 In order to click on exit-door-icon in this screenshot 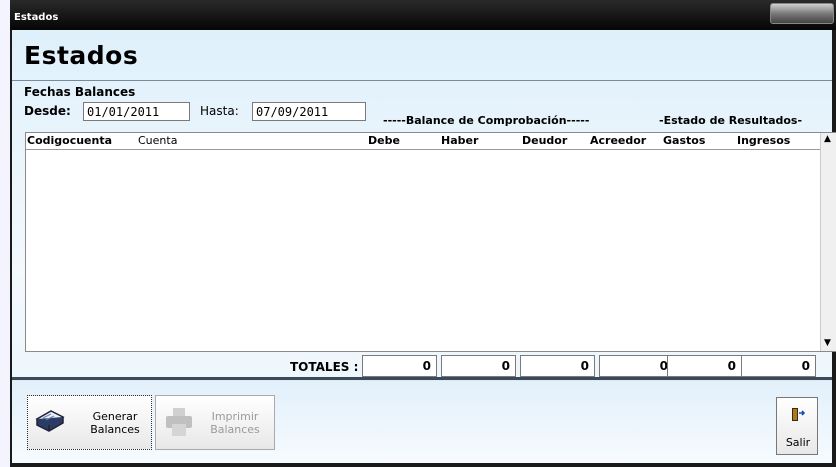, I will do `click(799, 414)`.